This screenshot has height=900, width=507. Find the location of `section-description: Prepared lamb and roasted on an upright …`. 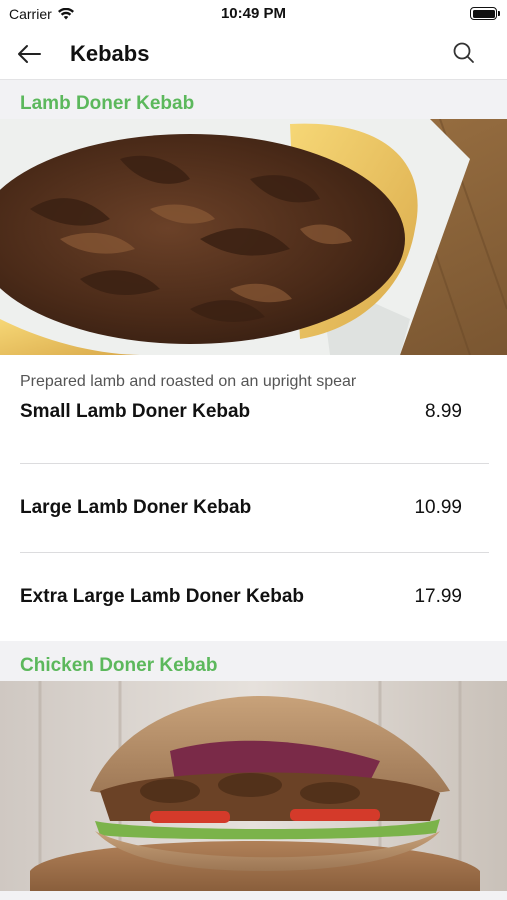

section-description: Prepared lamb and roasted on an upright … is located at coordinates (253, 376).